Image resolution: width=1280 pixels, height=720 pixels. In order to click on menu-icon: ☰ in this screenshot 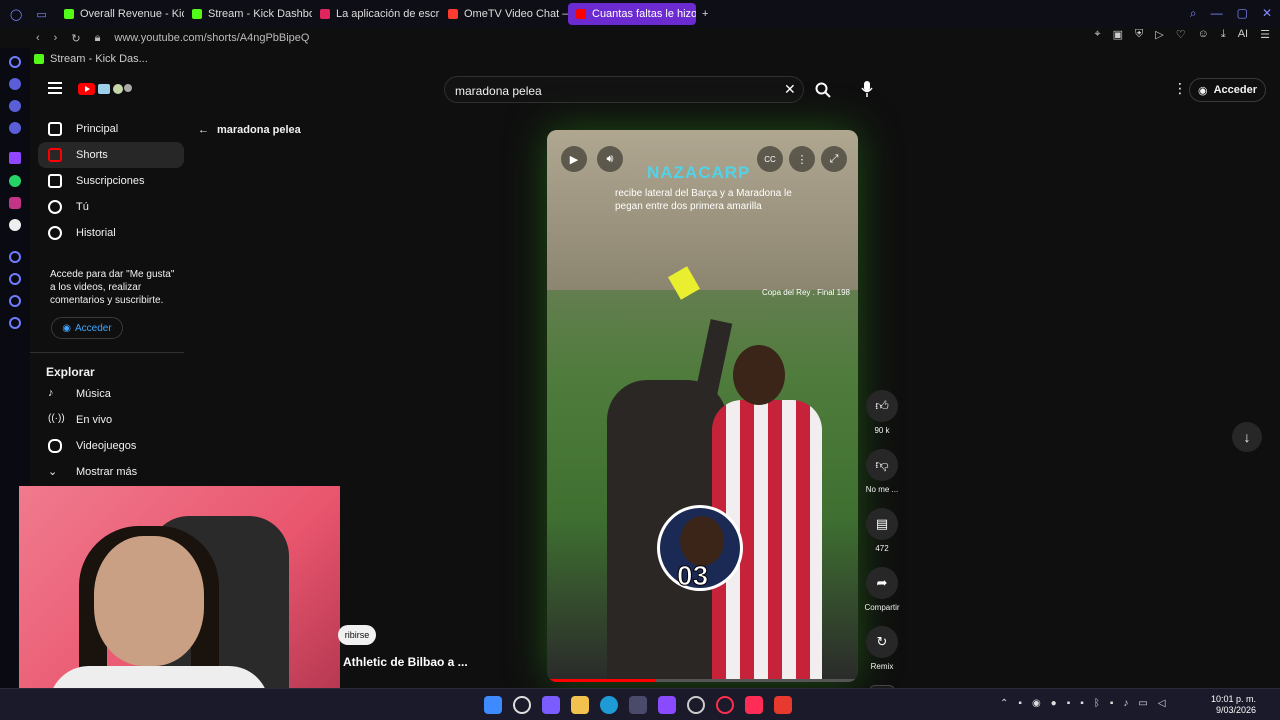, I will do `click(1265, 34)`.